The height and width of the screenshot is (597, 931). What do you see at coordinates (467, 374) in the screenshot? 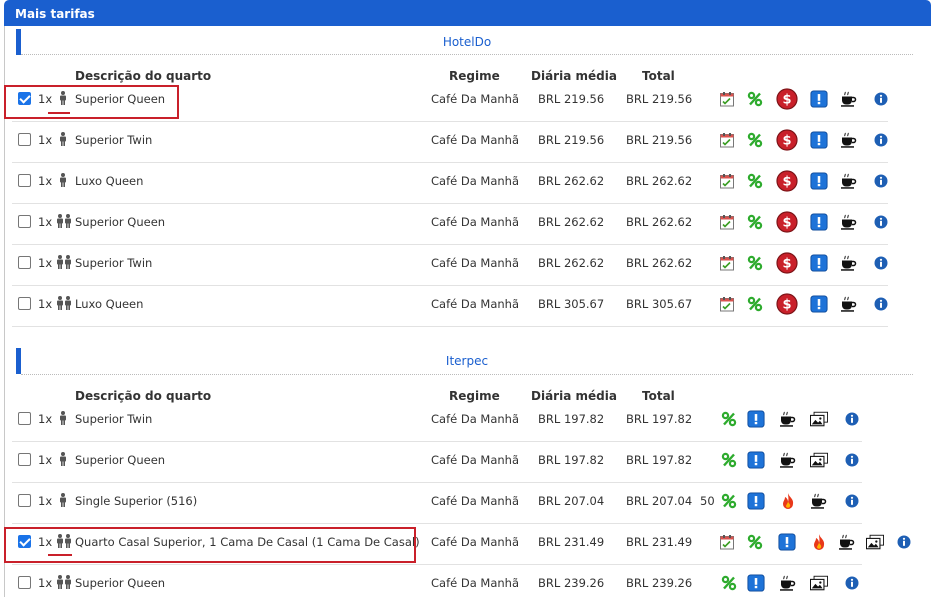
I see `section-divider` at bounding box center [467, 374].